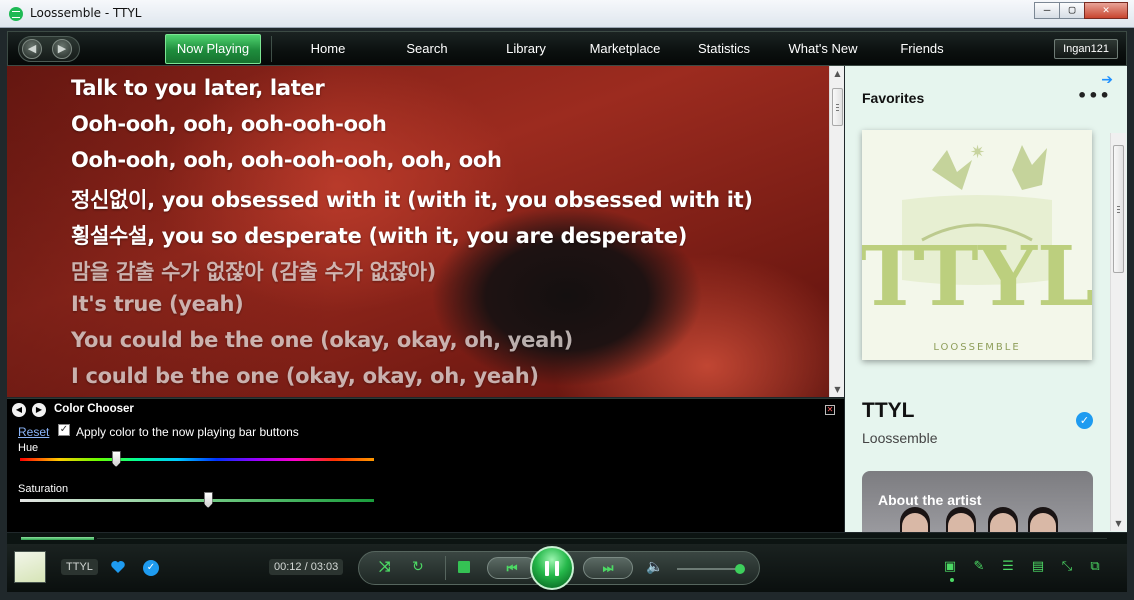  I want to click on external-window-icon: ⧉, so click(1095, 567).